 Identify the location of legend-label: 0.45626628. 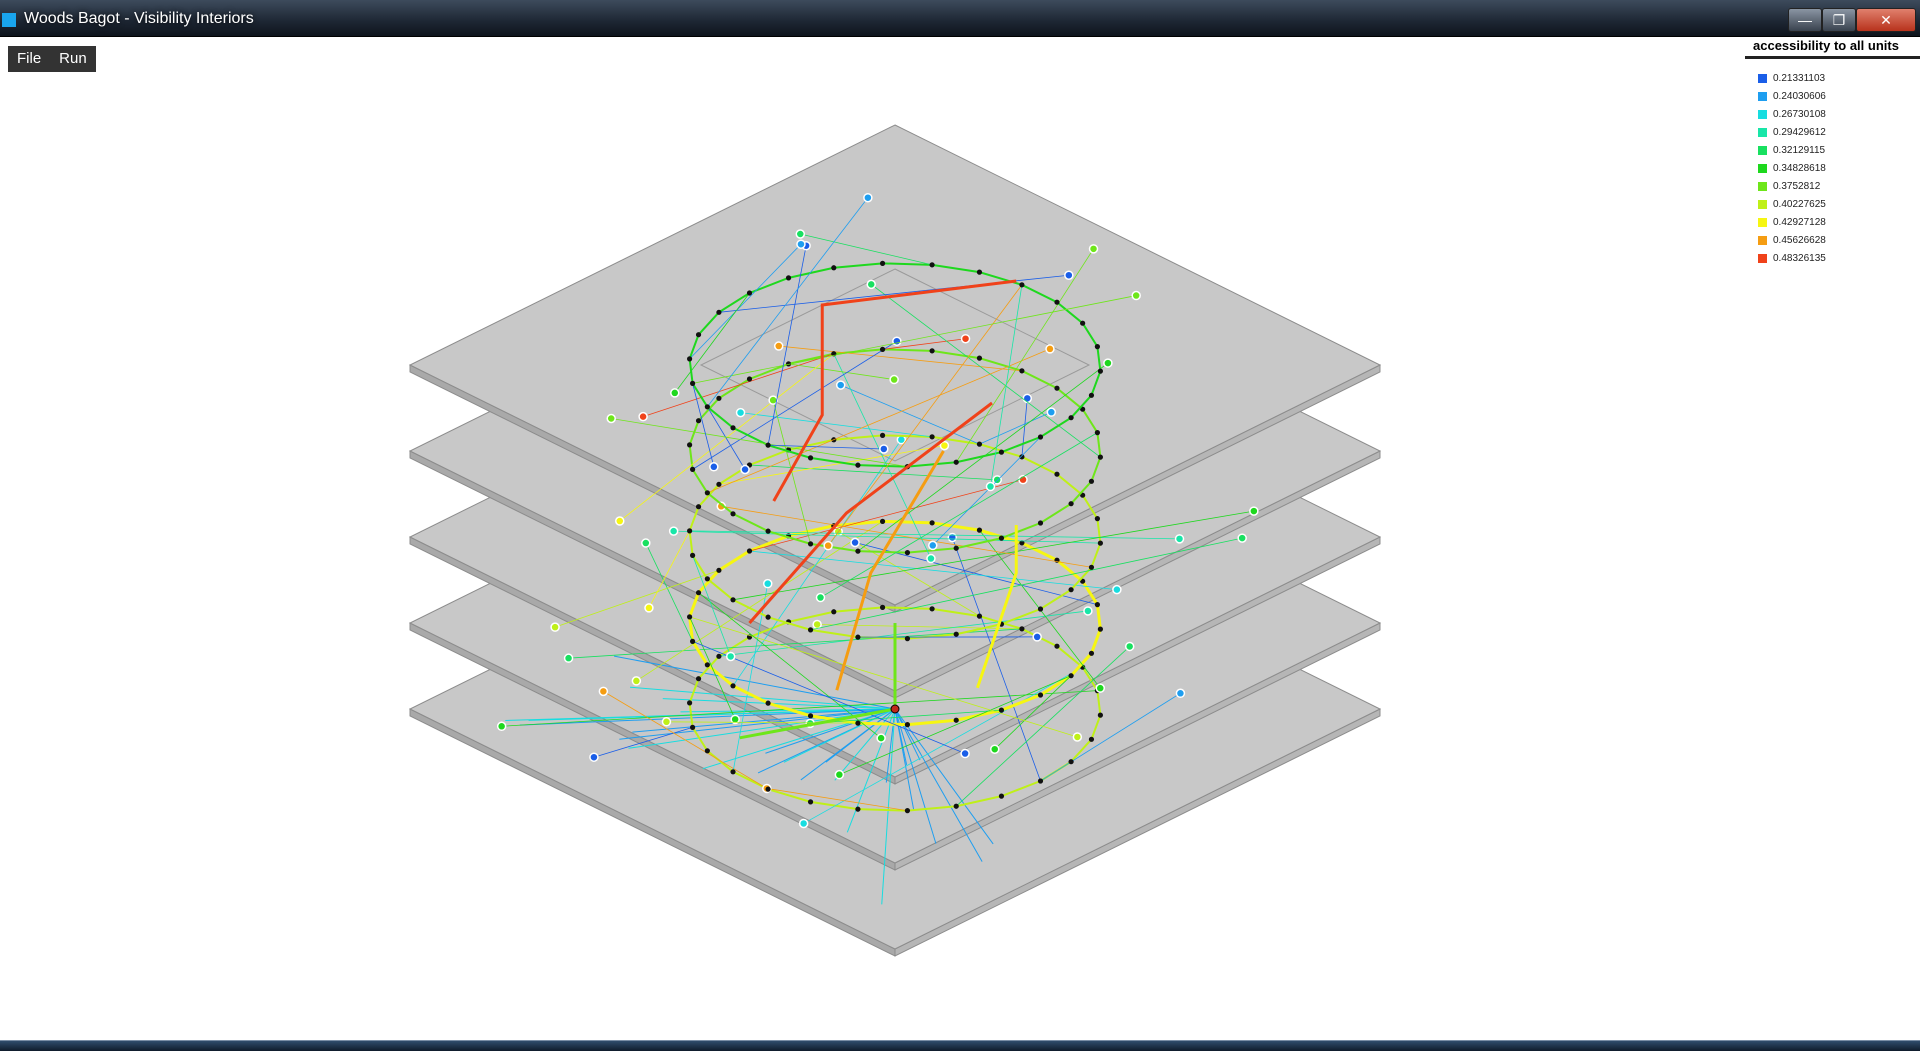
(1799, 240).